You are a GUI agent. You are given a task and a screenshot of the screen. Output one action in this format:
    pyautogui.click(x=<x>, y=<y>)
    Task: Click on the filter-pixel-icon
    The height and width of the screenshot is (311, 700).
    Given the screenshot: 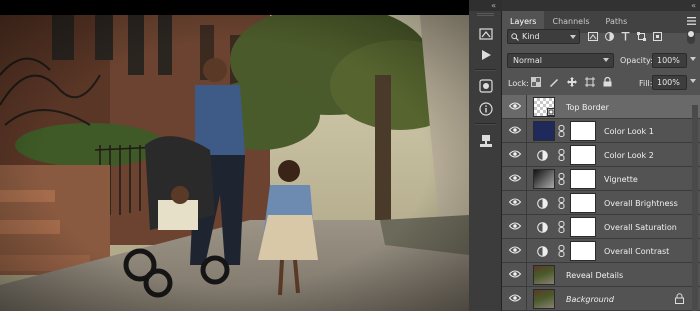 What is the action you would take?
    pyautogui.click(x=593, y=36)
    